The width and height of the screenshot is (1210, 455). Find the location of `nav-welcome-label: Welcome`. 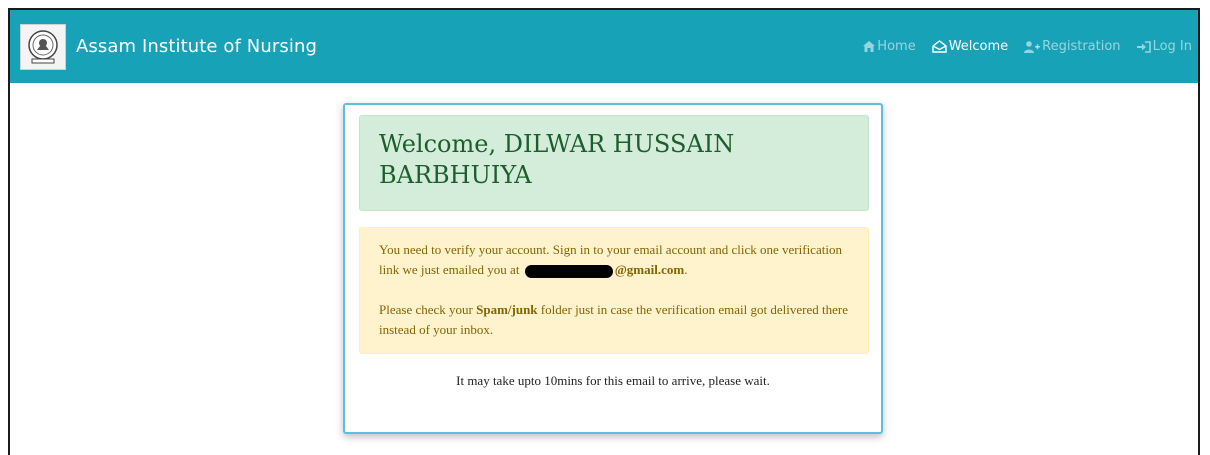

nav-welcome-label: Welcome is located at coordinates (978, 46).